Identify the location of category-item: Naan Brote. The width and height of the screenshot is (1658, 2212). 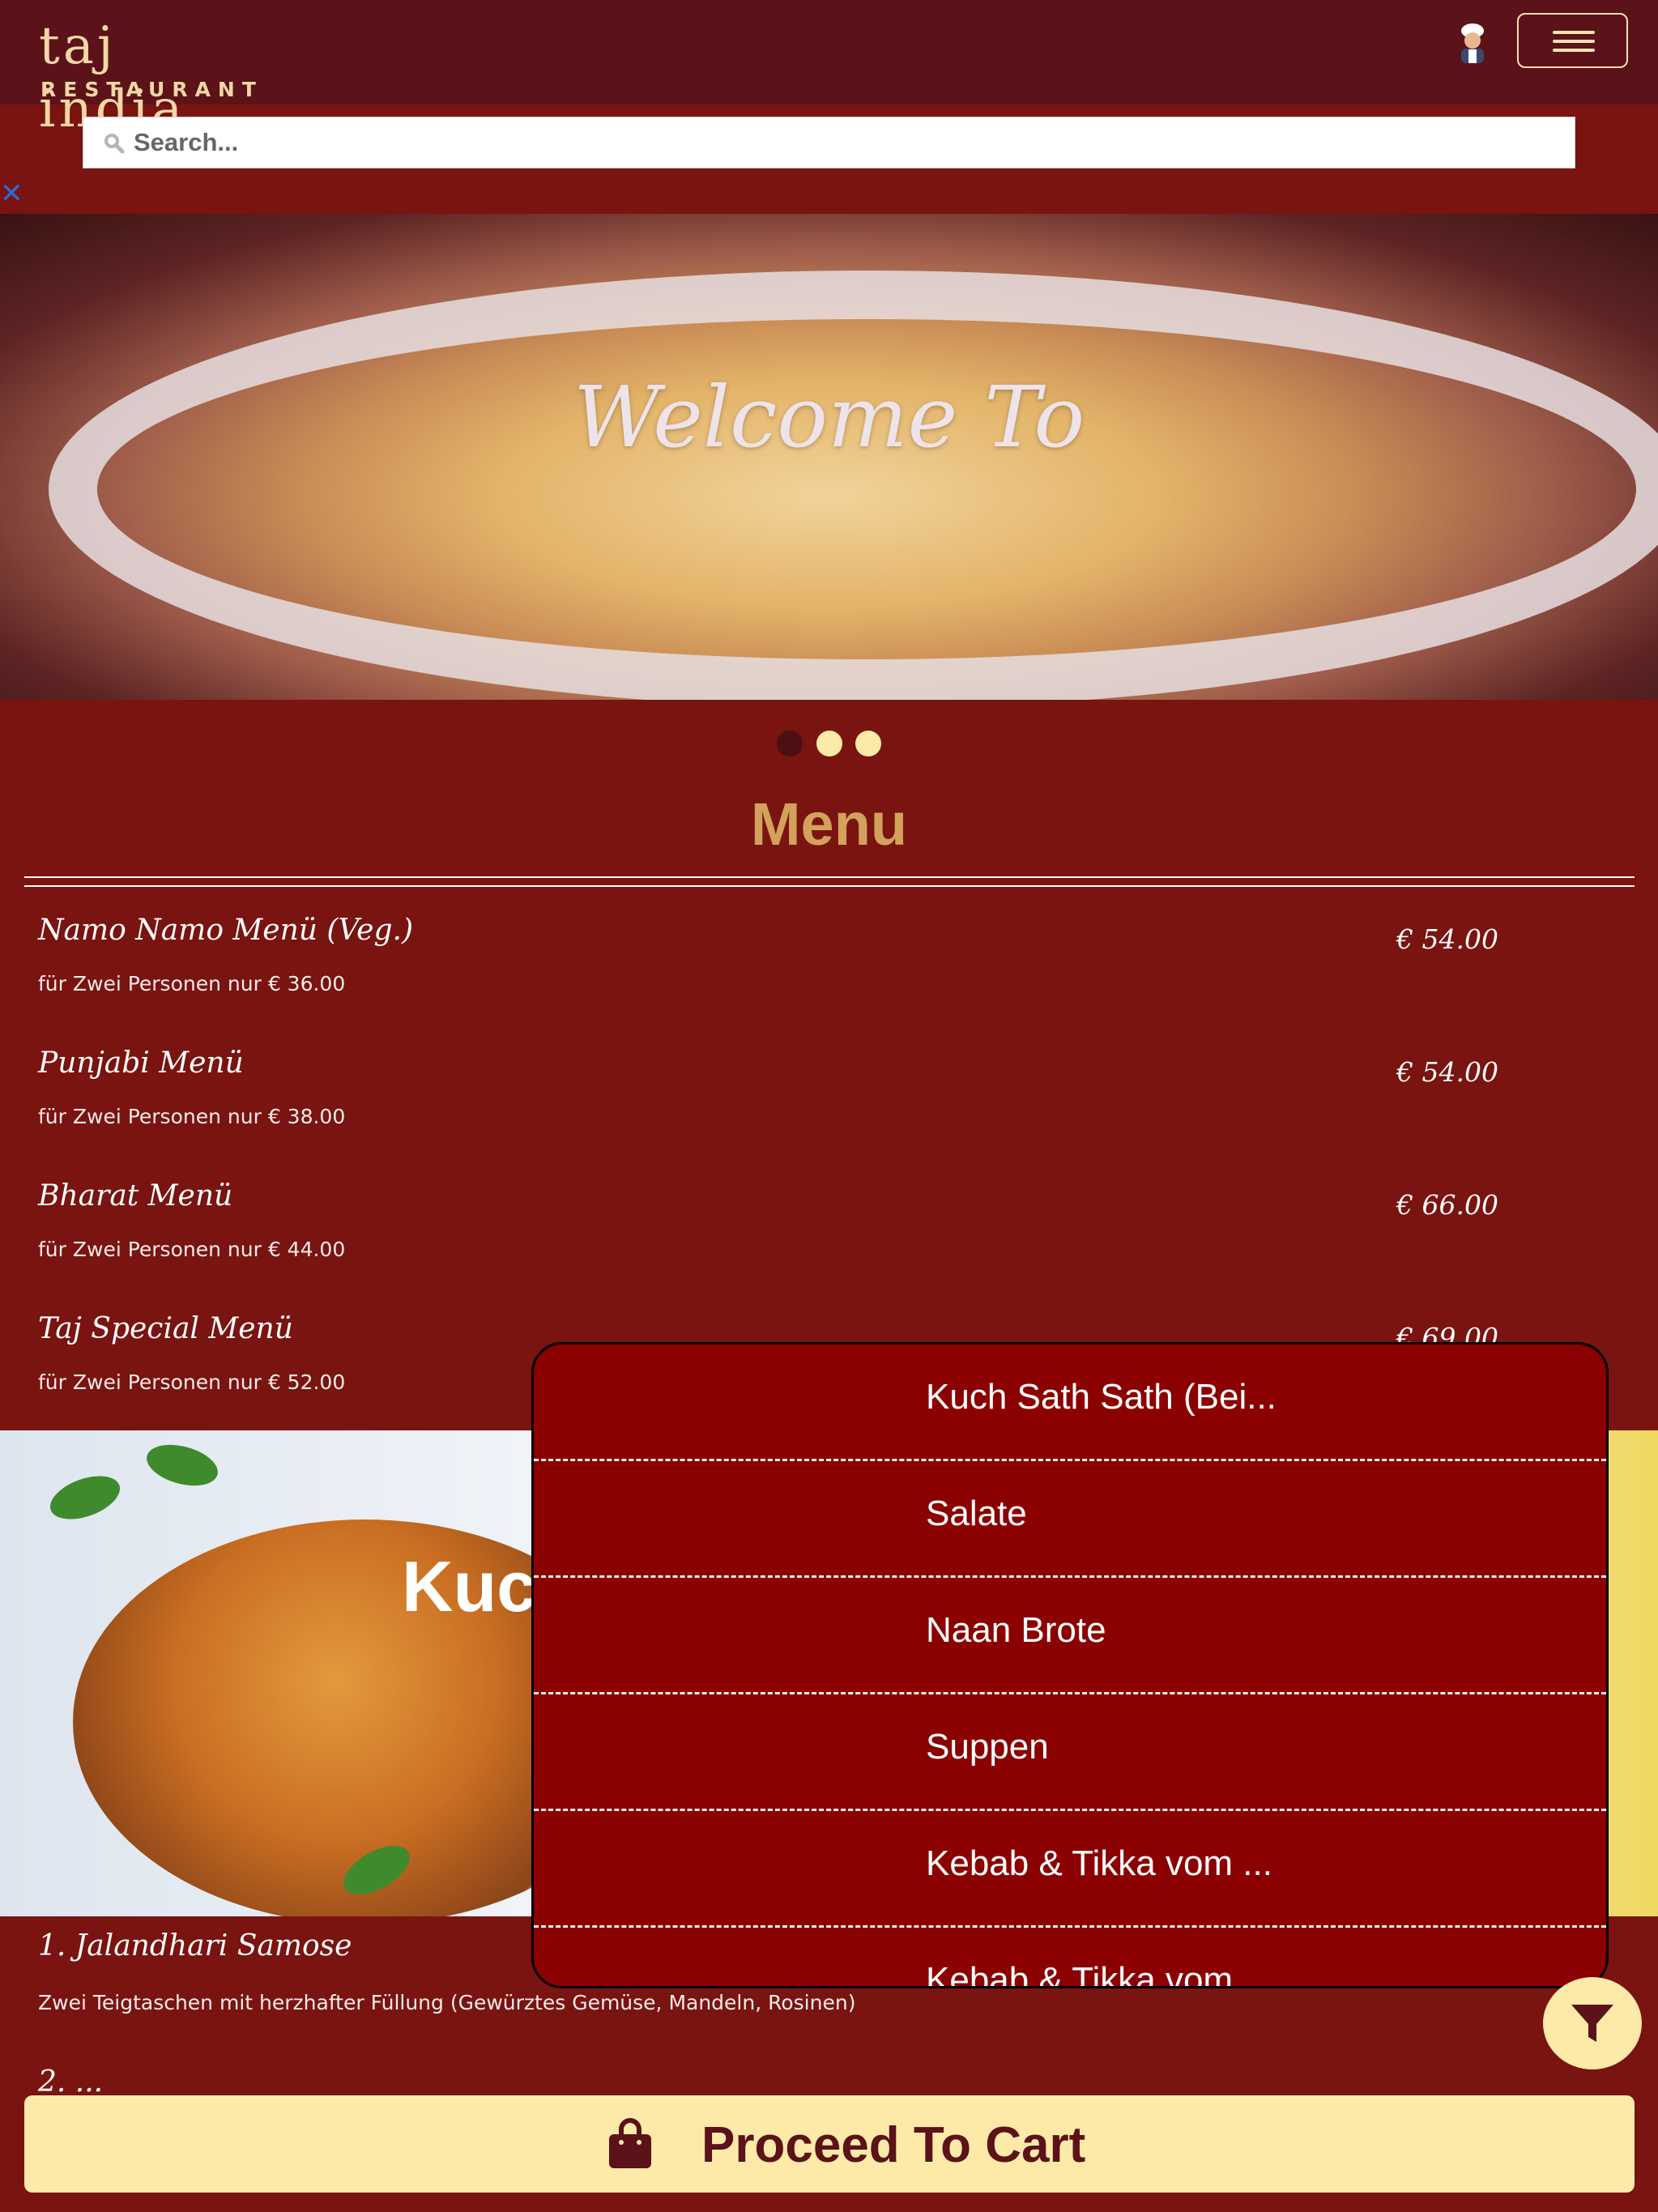
(1070, 1636).